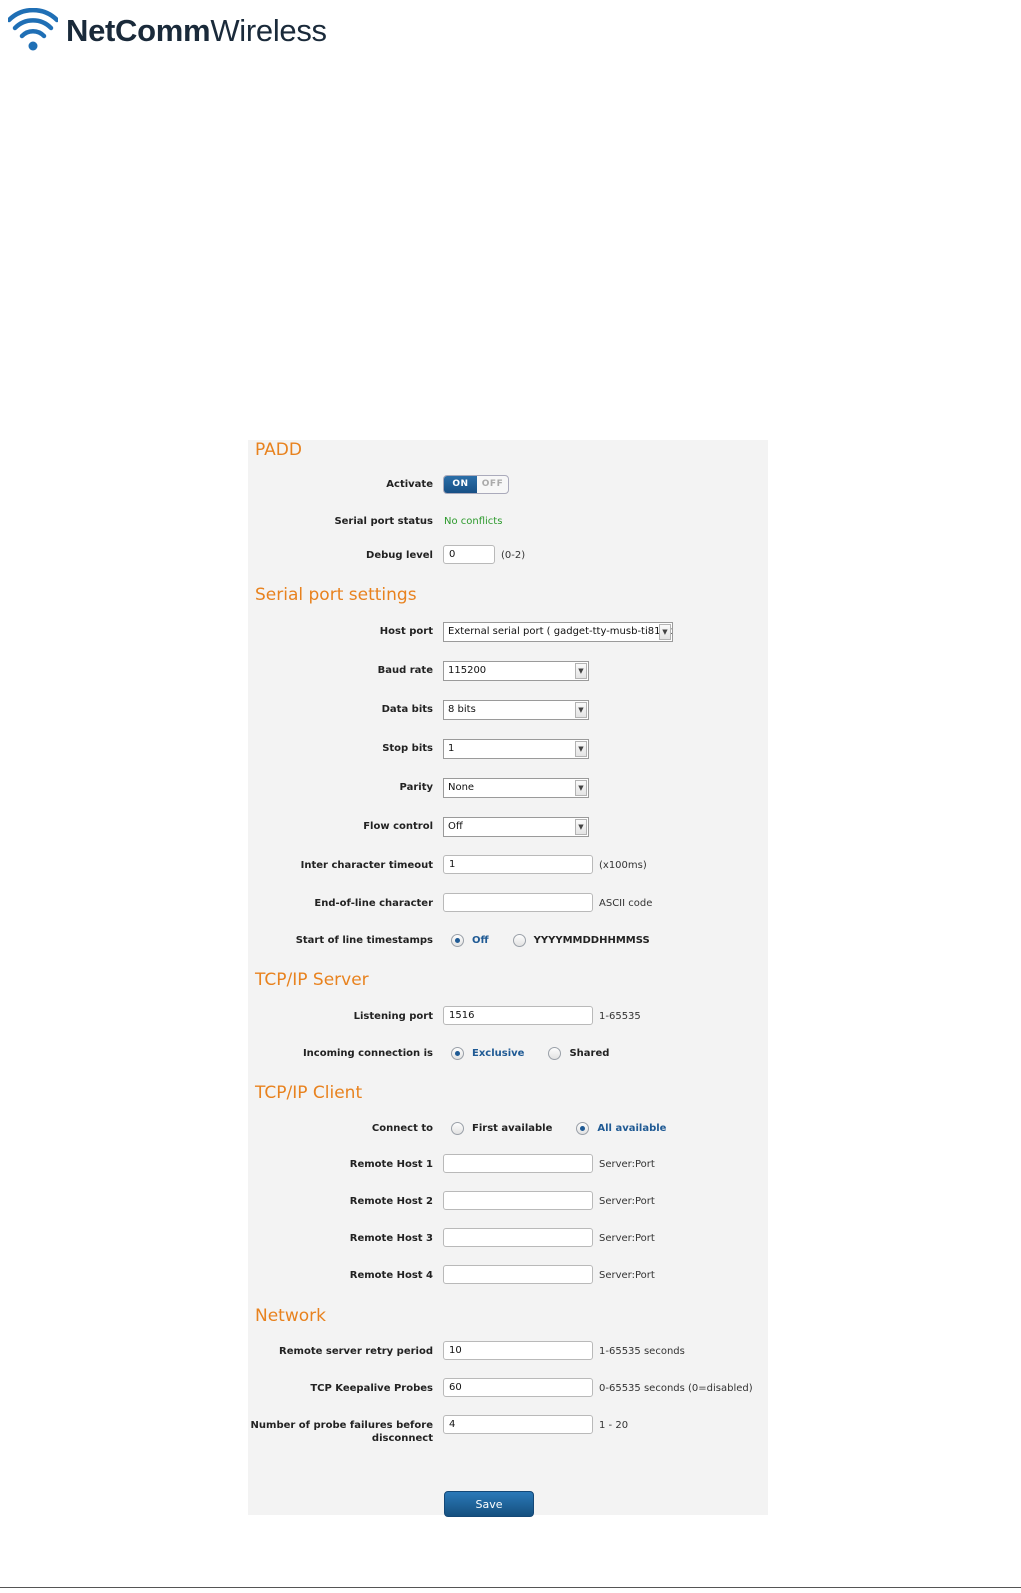 The image size is (1021, 1593). I want to click on first-available-label: First available, so click(512, 1128).